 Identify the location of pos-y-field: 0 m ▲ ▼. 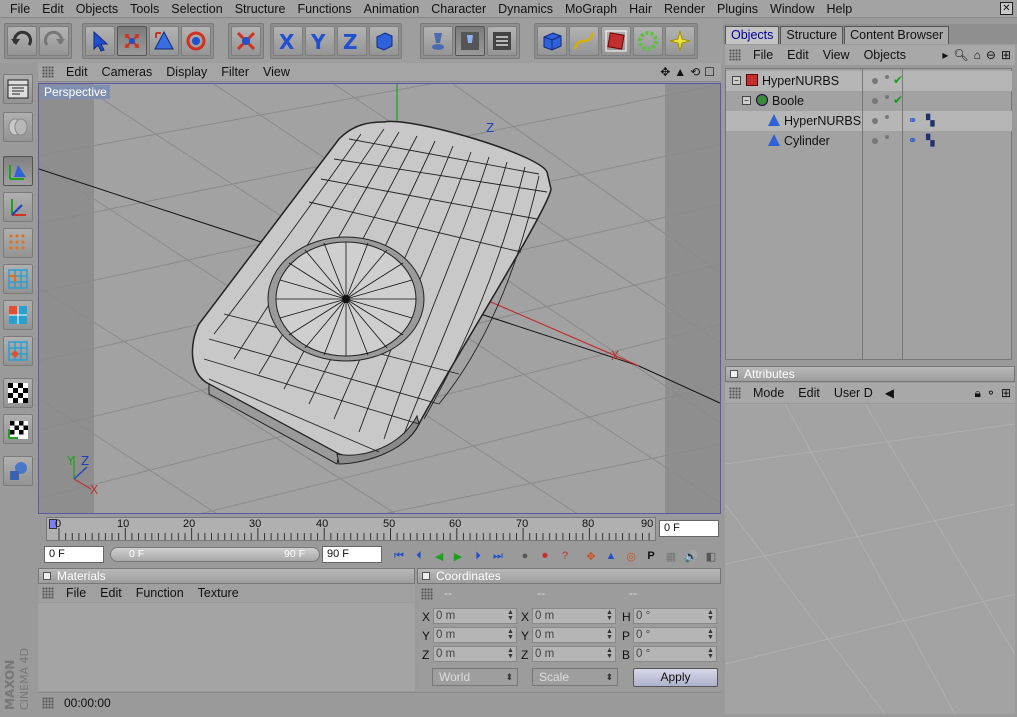
(475, 635).